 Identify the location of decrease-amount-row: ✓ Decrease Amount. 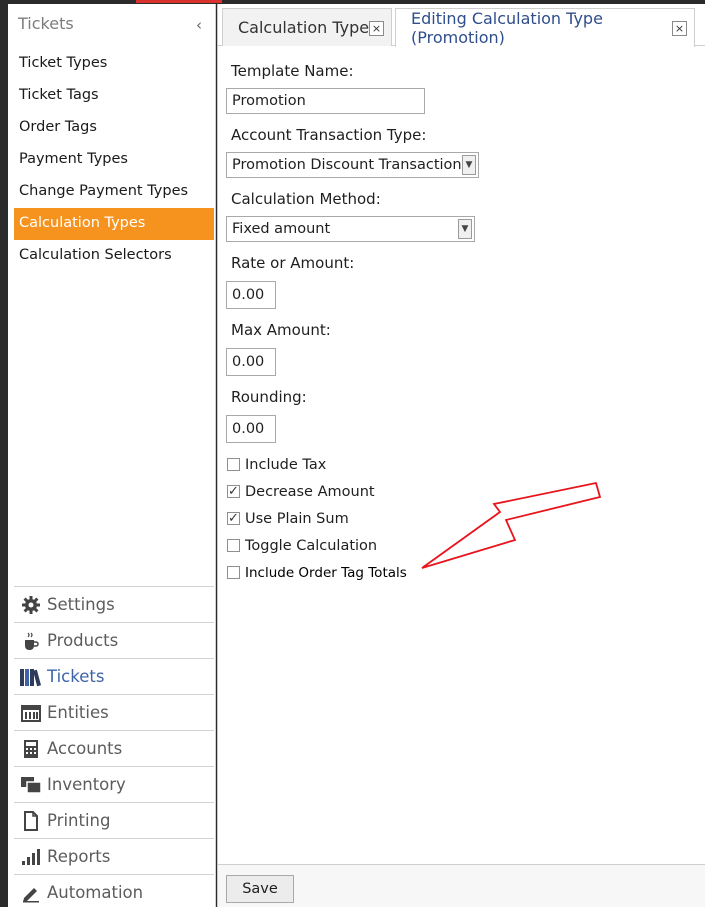
(461, 491).